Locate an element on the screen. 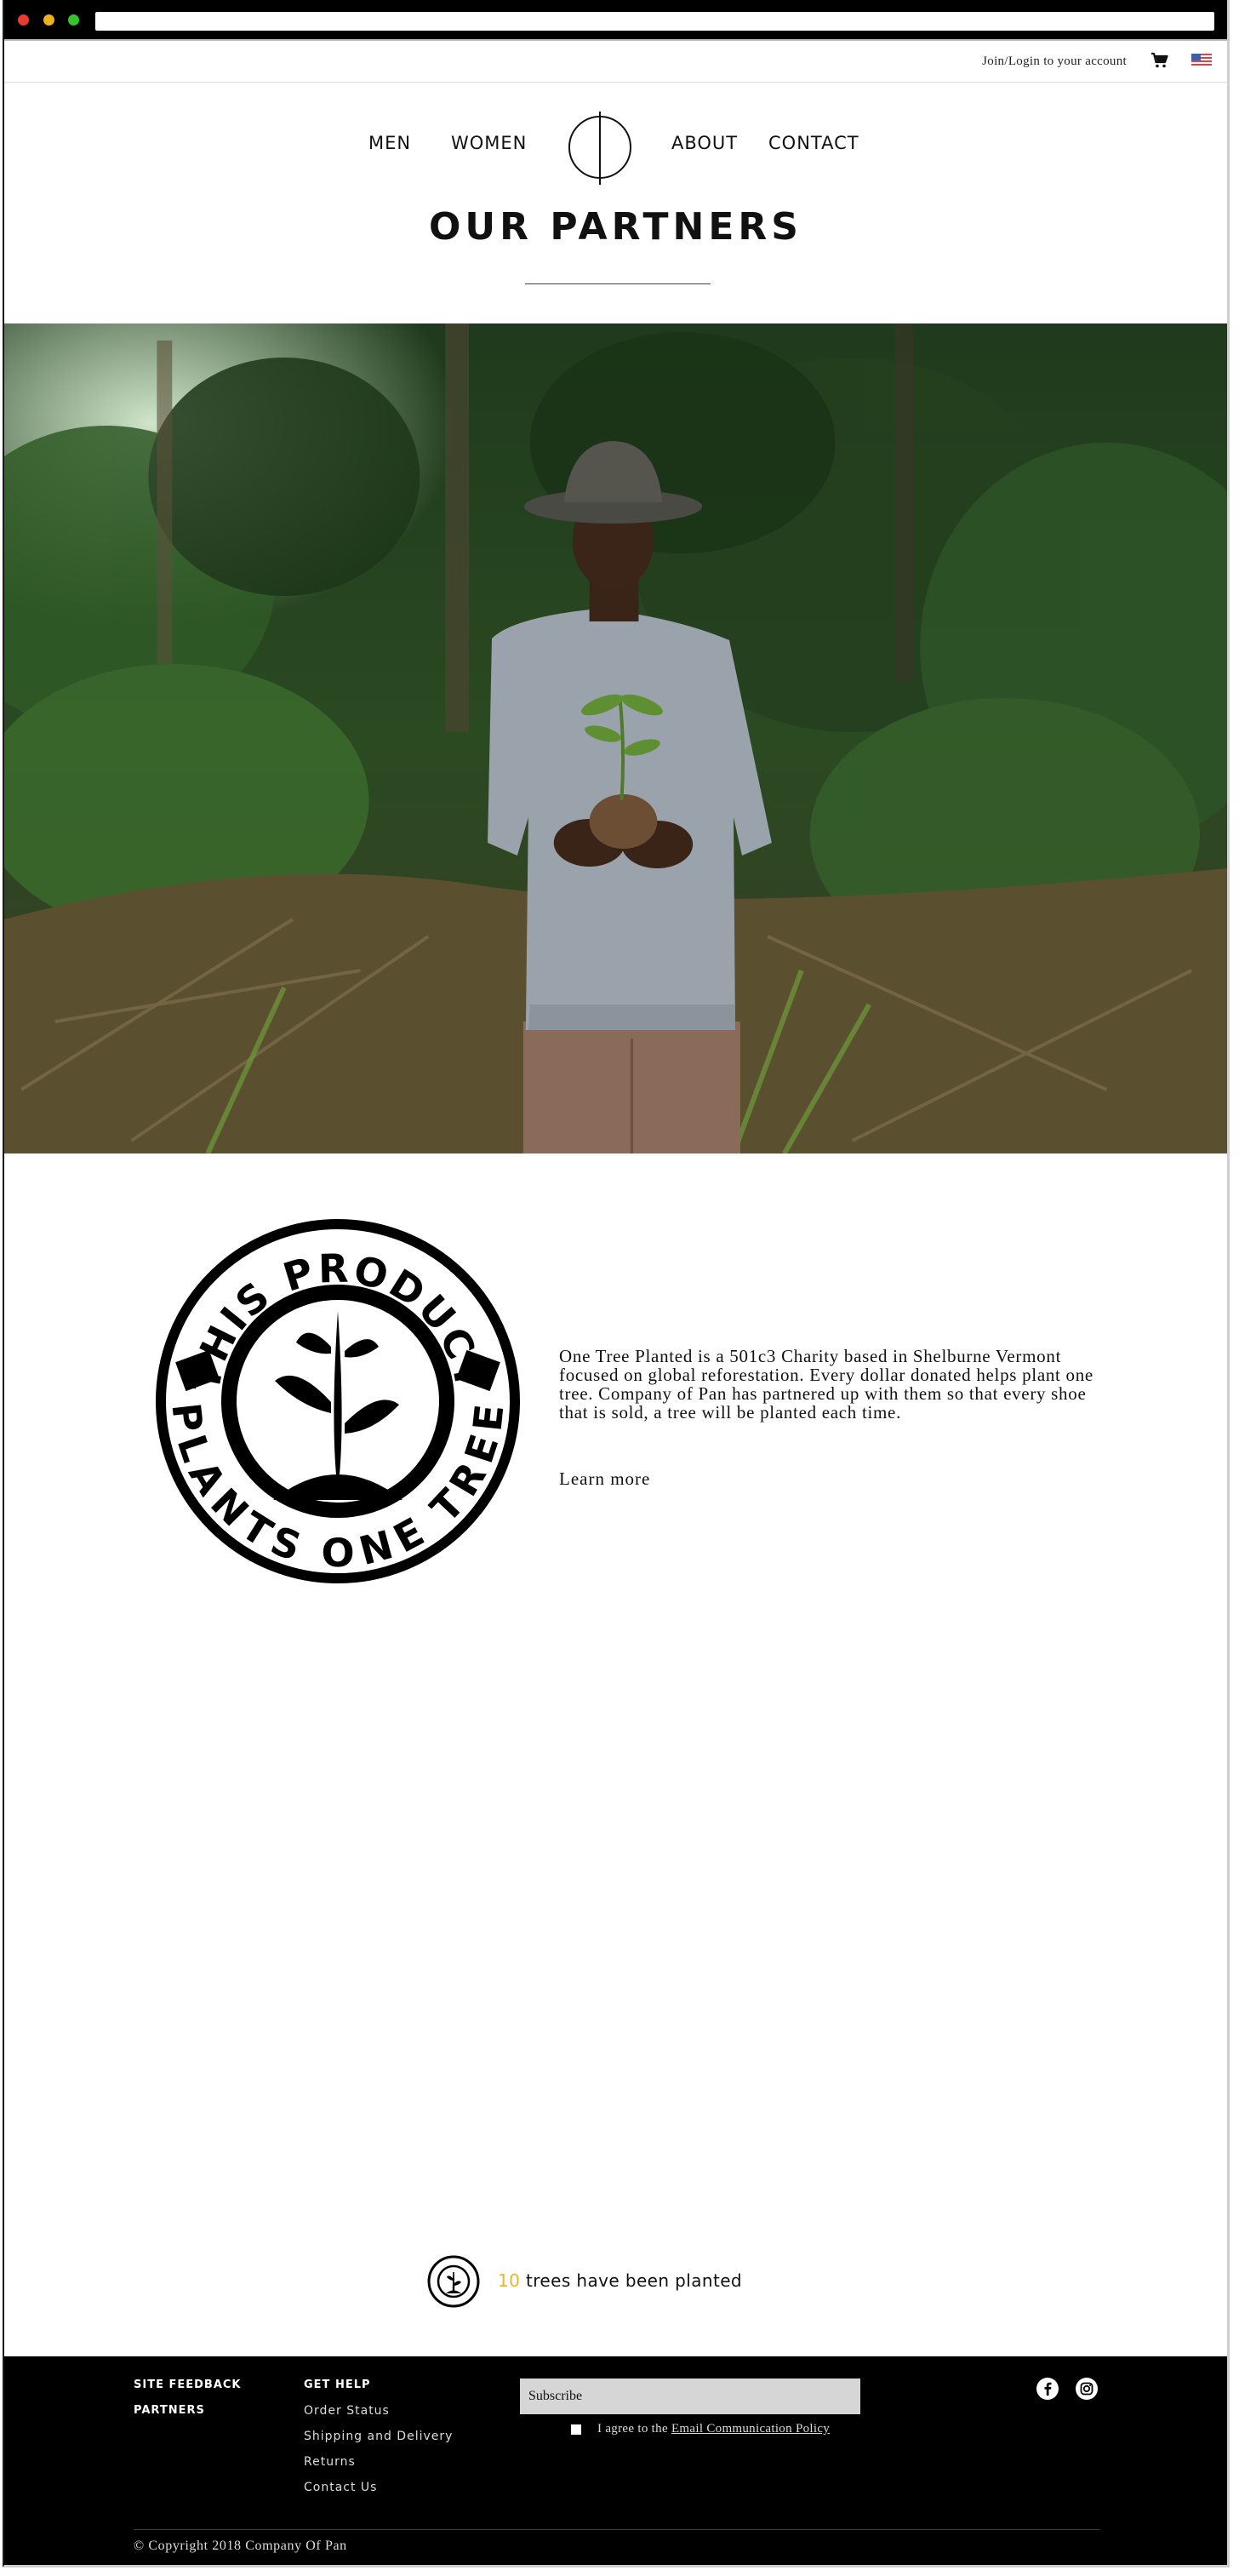  footer-returns: Returns is located at coordinates (330, 2462).